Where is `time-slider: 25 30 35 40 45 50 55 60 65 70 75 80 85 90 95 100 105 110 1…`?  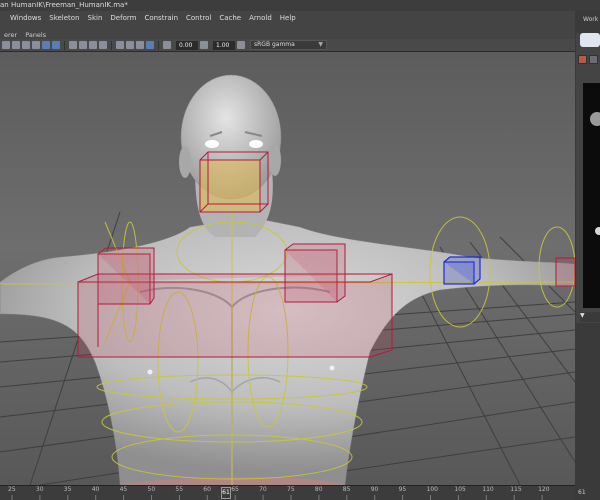 time-slider: 25 30 35 40 45 50 55 60 65 70 75 80 85 90 95 100 105 110 1… is located at coordinates (287, 492).